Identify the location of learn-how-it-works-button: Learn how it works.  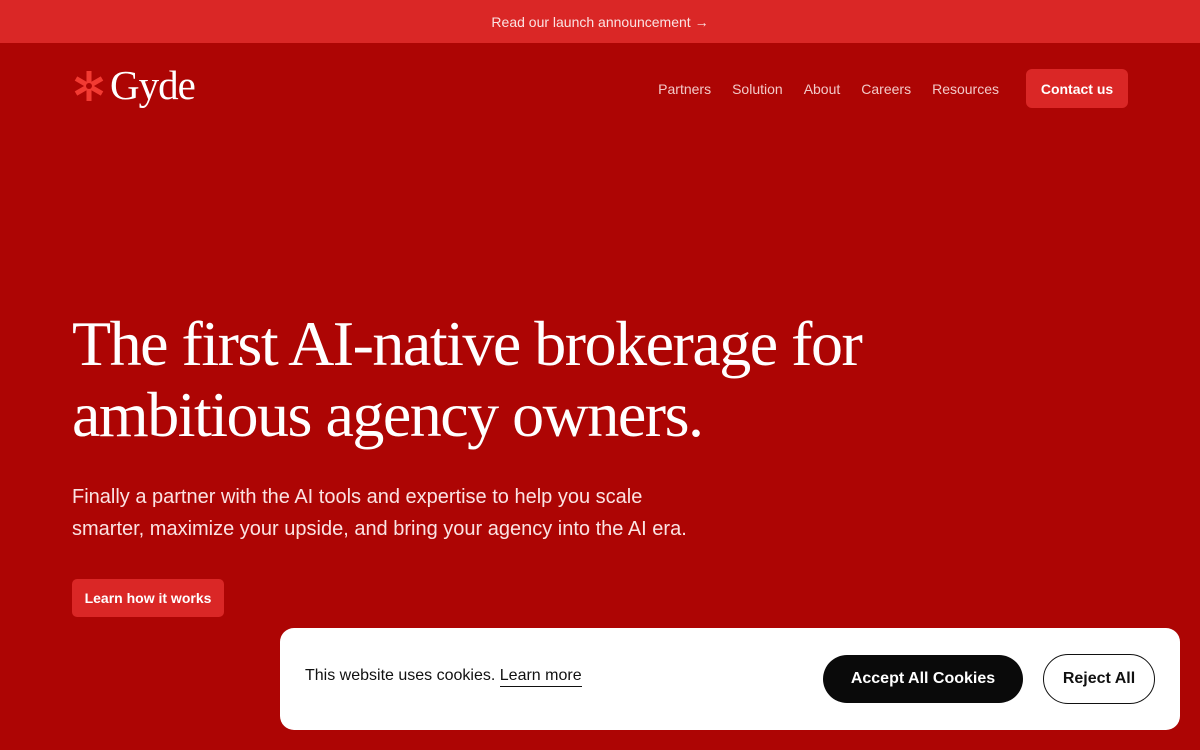
(148, 598).